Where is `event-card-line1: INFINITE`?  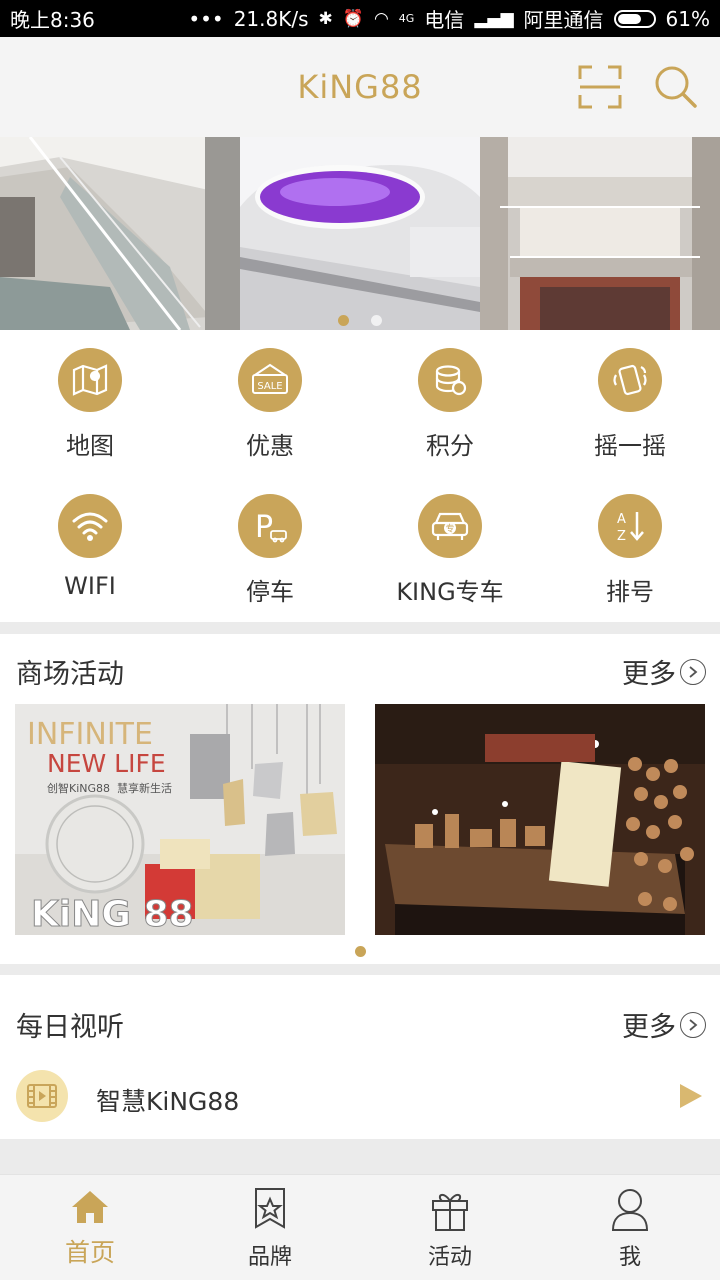
event-card-line1: INFINITE is located at coordinates (90, 734).